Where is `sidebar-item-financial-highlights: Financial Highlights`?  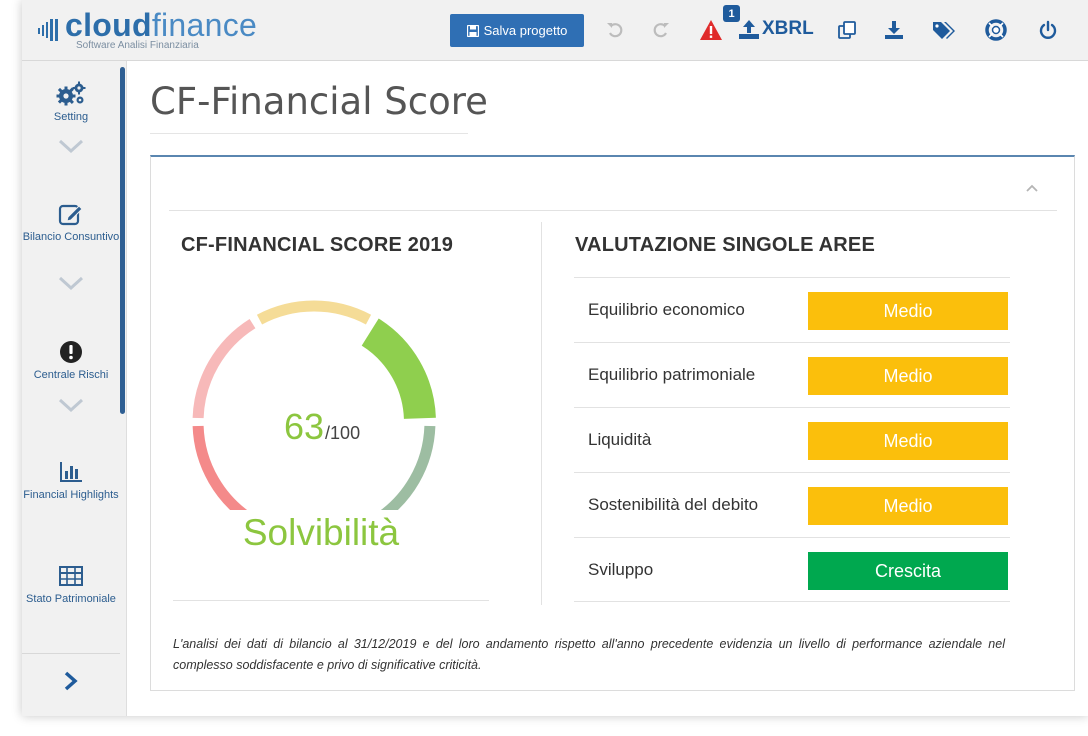 sidebar-item-financial-highlights: Financial Highlights is located at coordinates (71, 481).